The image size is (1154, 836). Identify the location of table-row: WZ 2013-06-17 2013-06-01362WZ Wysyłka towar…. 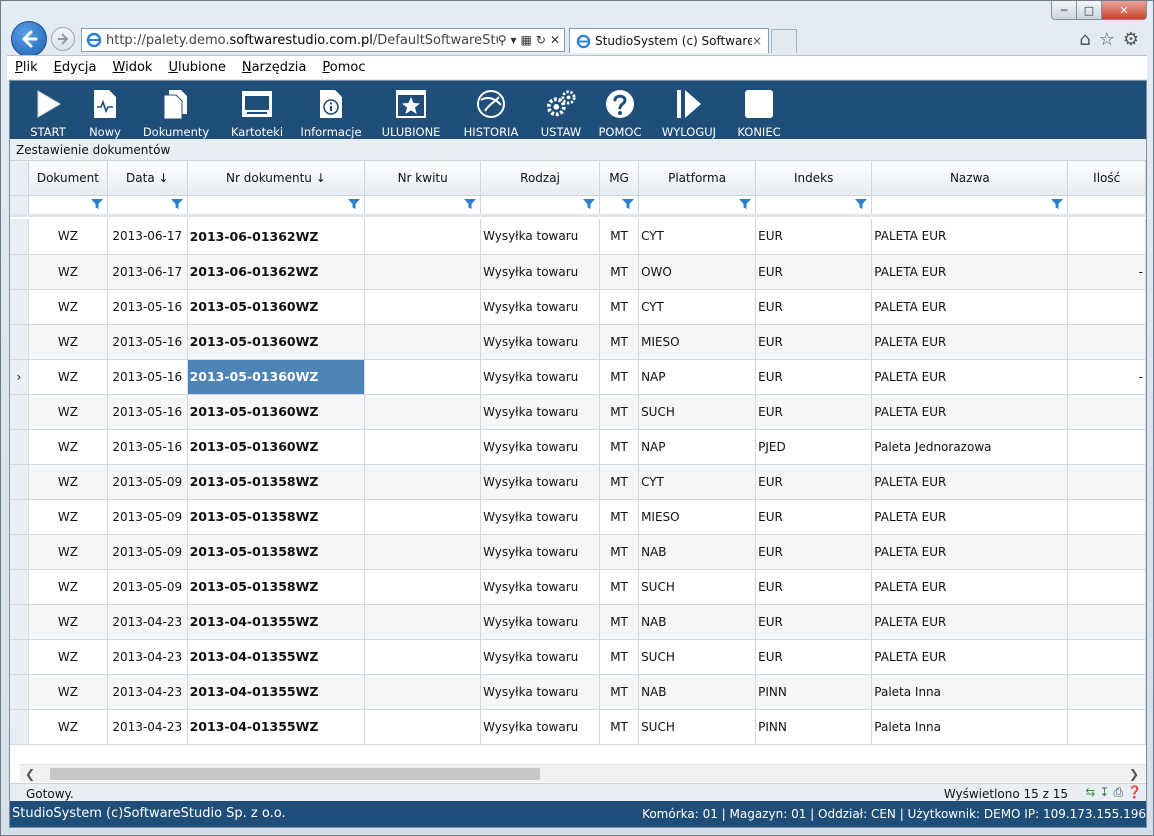
(578, 237).